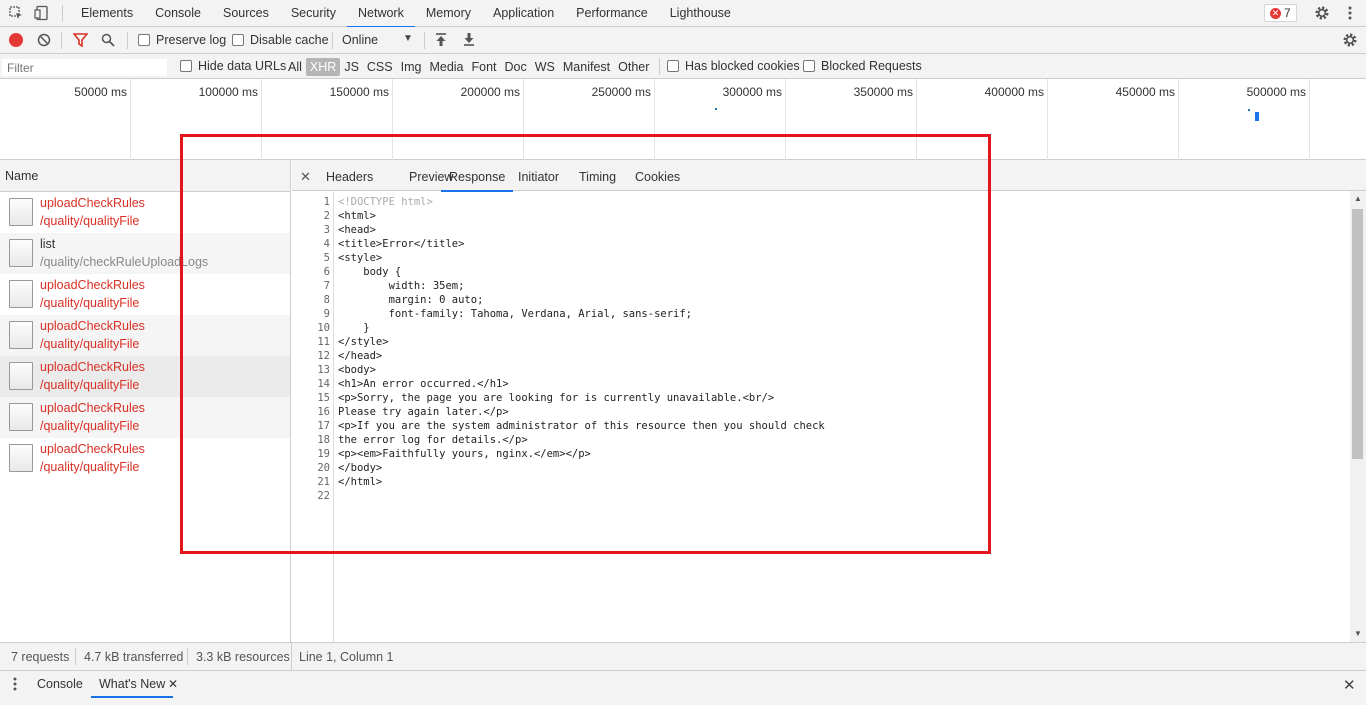 Image resolution: width=1366 pixels, height=705 pixels. I want to click on drawer-tab-console: Console, so click(60, 684).